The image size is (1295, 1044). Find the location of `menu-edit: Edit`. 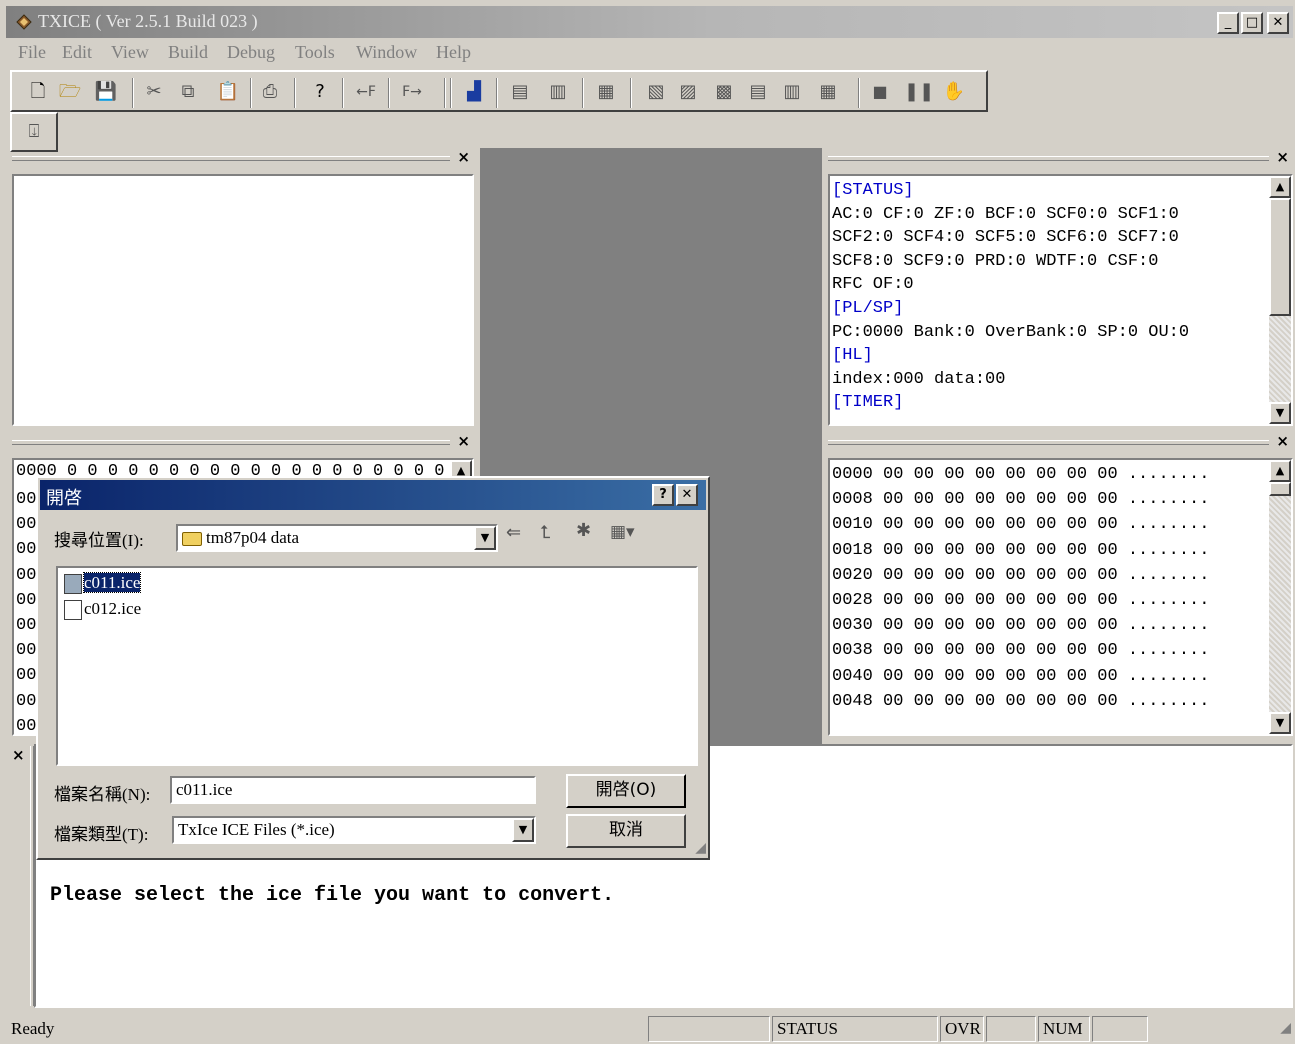

menu-edit: Edit is located at coordinates (77, 52).